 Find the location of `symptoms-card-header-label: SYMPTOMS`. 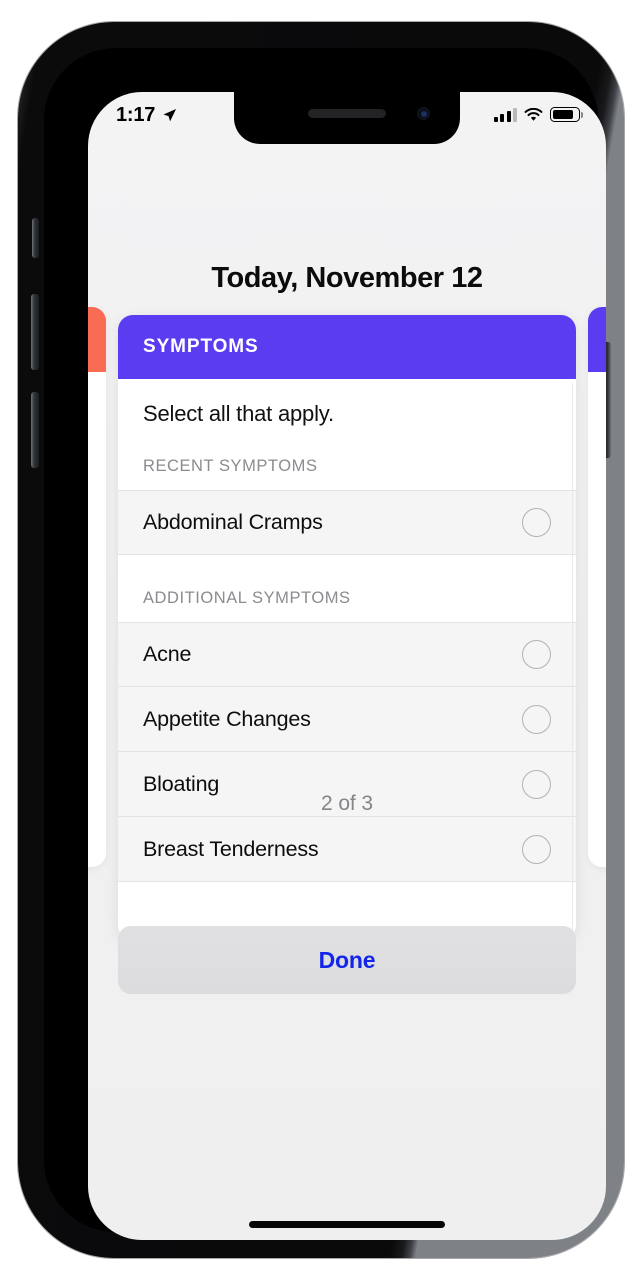

symptoms-card-header-label: SYMPTOMS is located at coordinates (201, 346).